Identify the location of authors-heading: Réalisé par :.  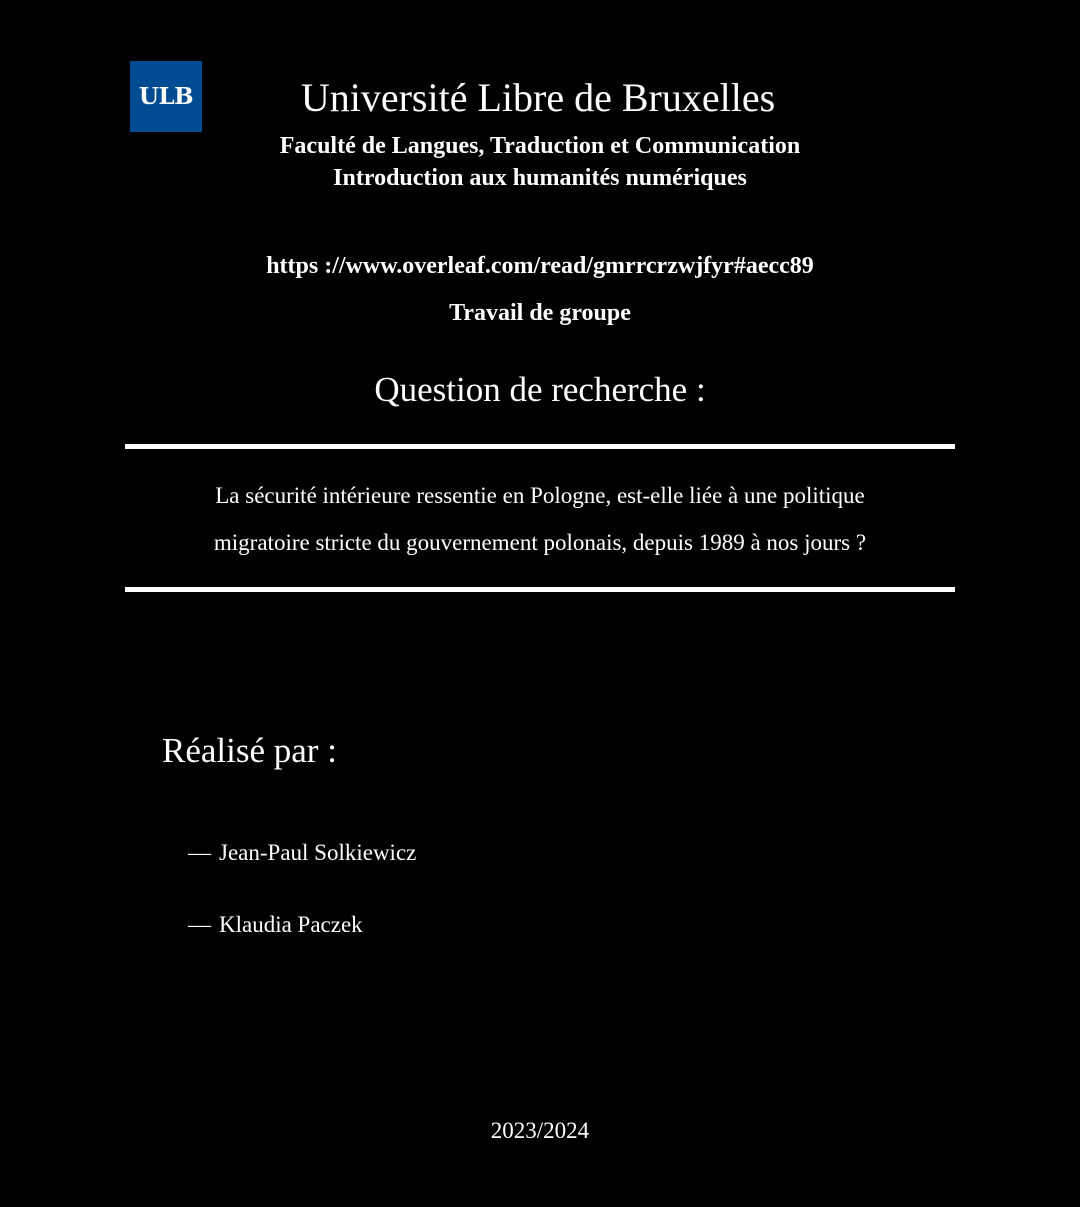
(249, 750).